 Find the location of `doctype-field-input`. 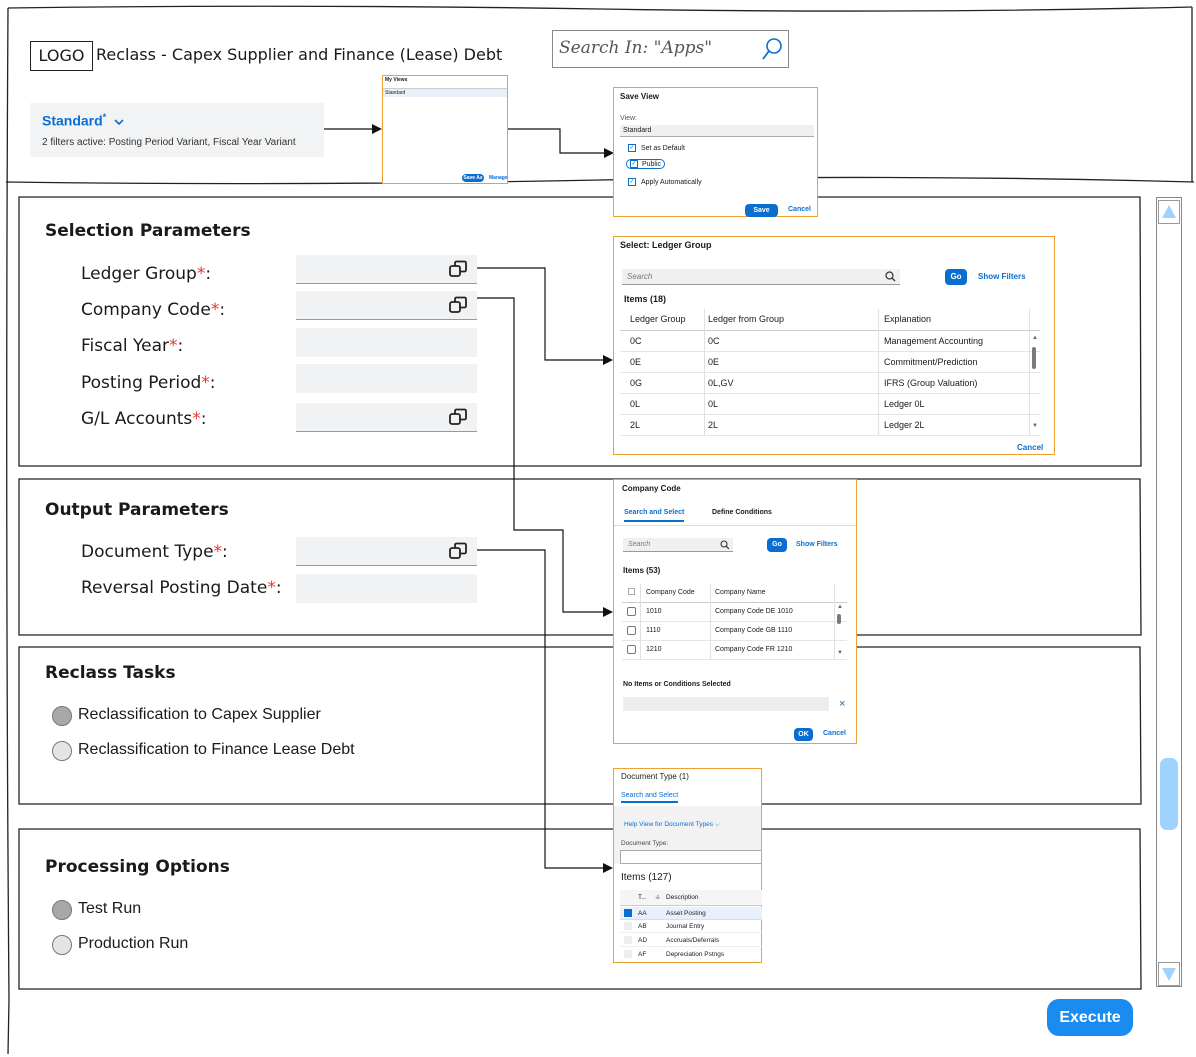

doctype-field-input is located at coordinates (691, 857).